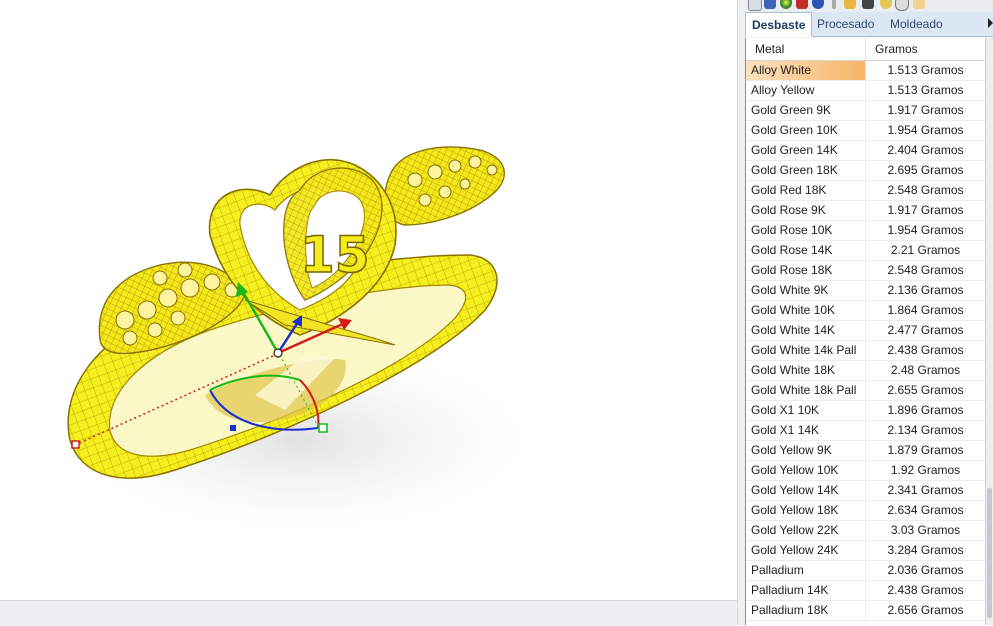 The image size is (993, 626). Describe the element at coordinates (806, 130) in the screenshot. I see `metal-cell: Gold Green 10K` at that location.